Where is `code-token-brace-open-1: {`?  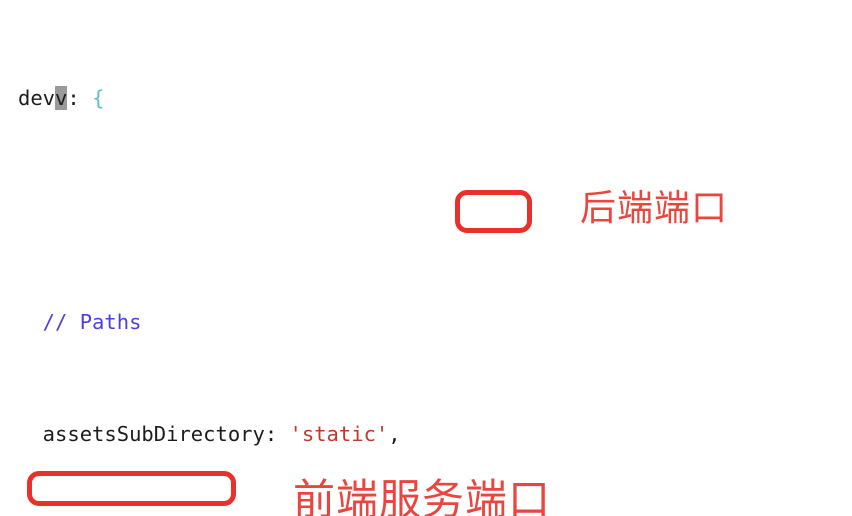 code-token-brace-open-1: { is located at coordinates (98, 98).